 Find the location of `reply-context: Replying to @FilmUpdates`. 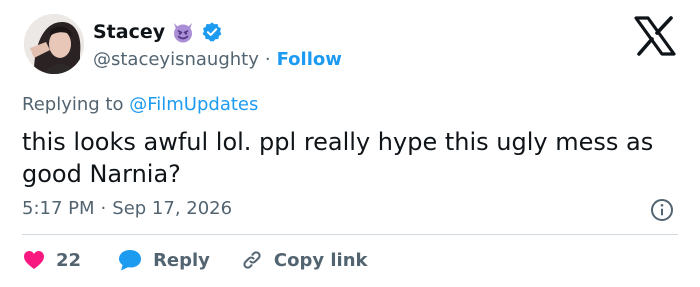

reply-context: Replying to @FilmUpdates is located at coordinates (140, 104).